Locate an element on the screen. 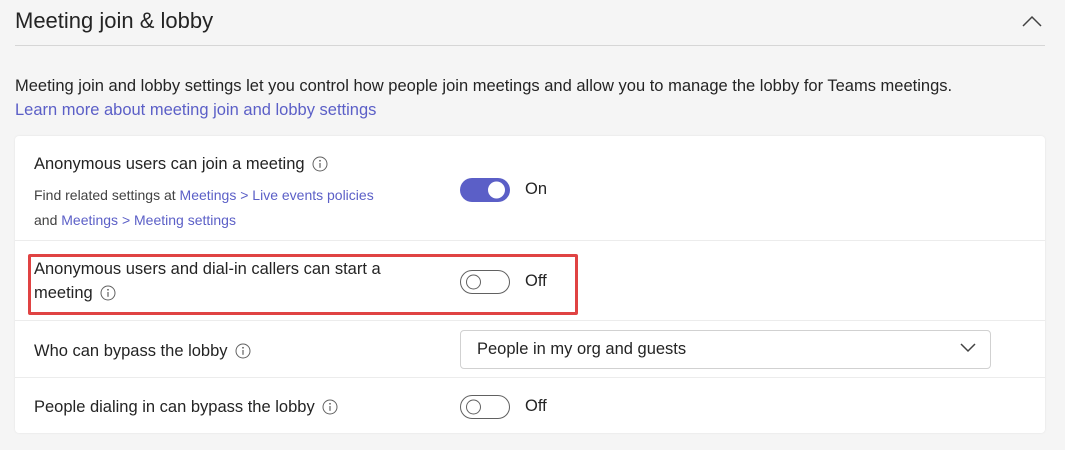  meeting-settings-link: Meetings > Meeting settings is located at coordinates (148, 220).